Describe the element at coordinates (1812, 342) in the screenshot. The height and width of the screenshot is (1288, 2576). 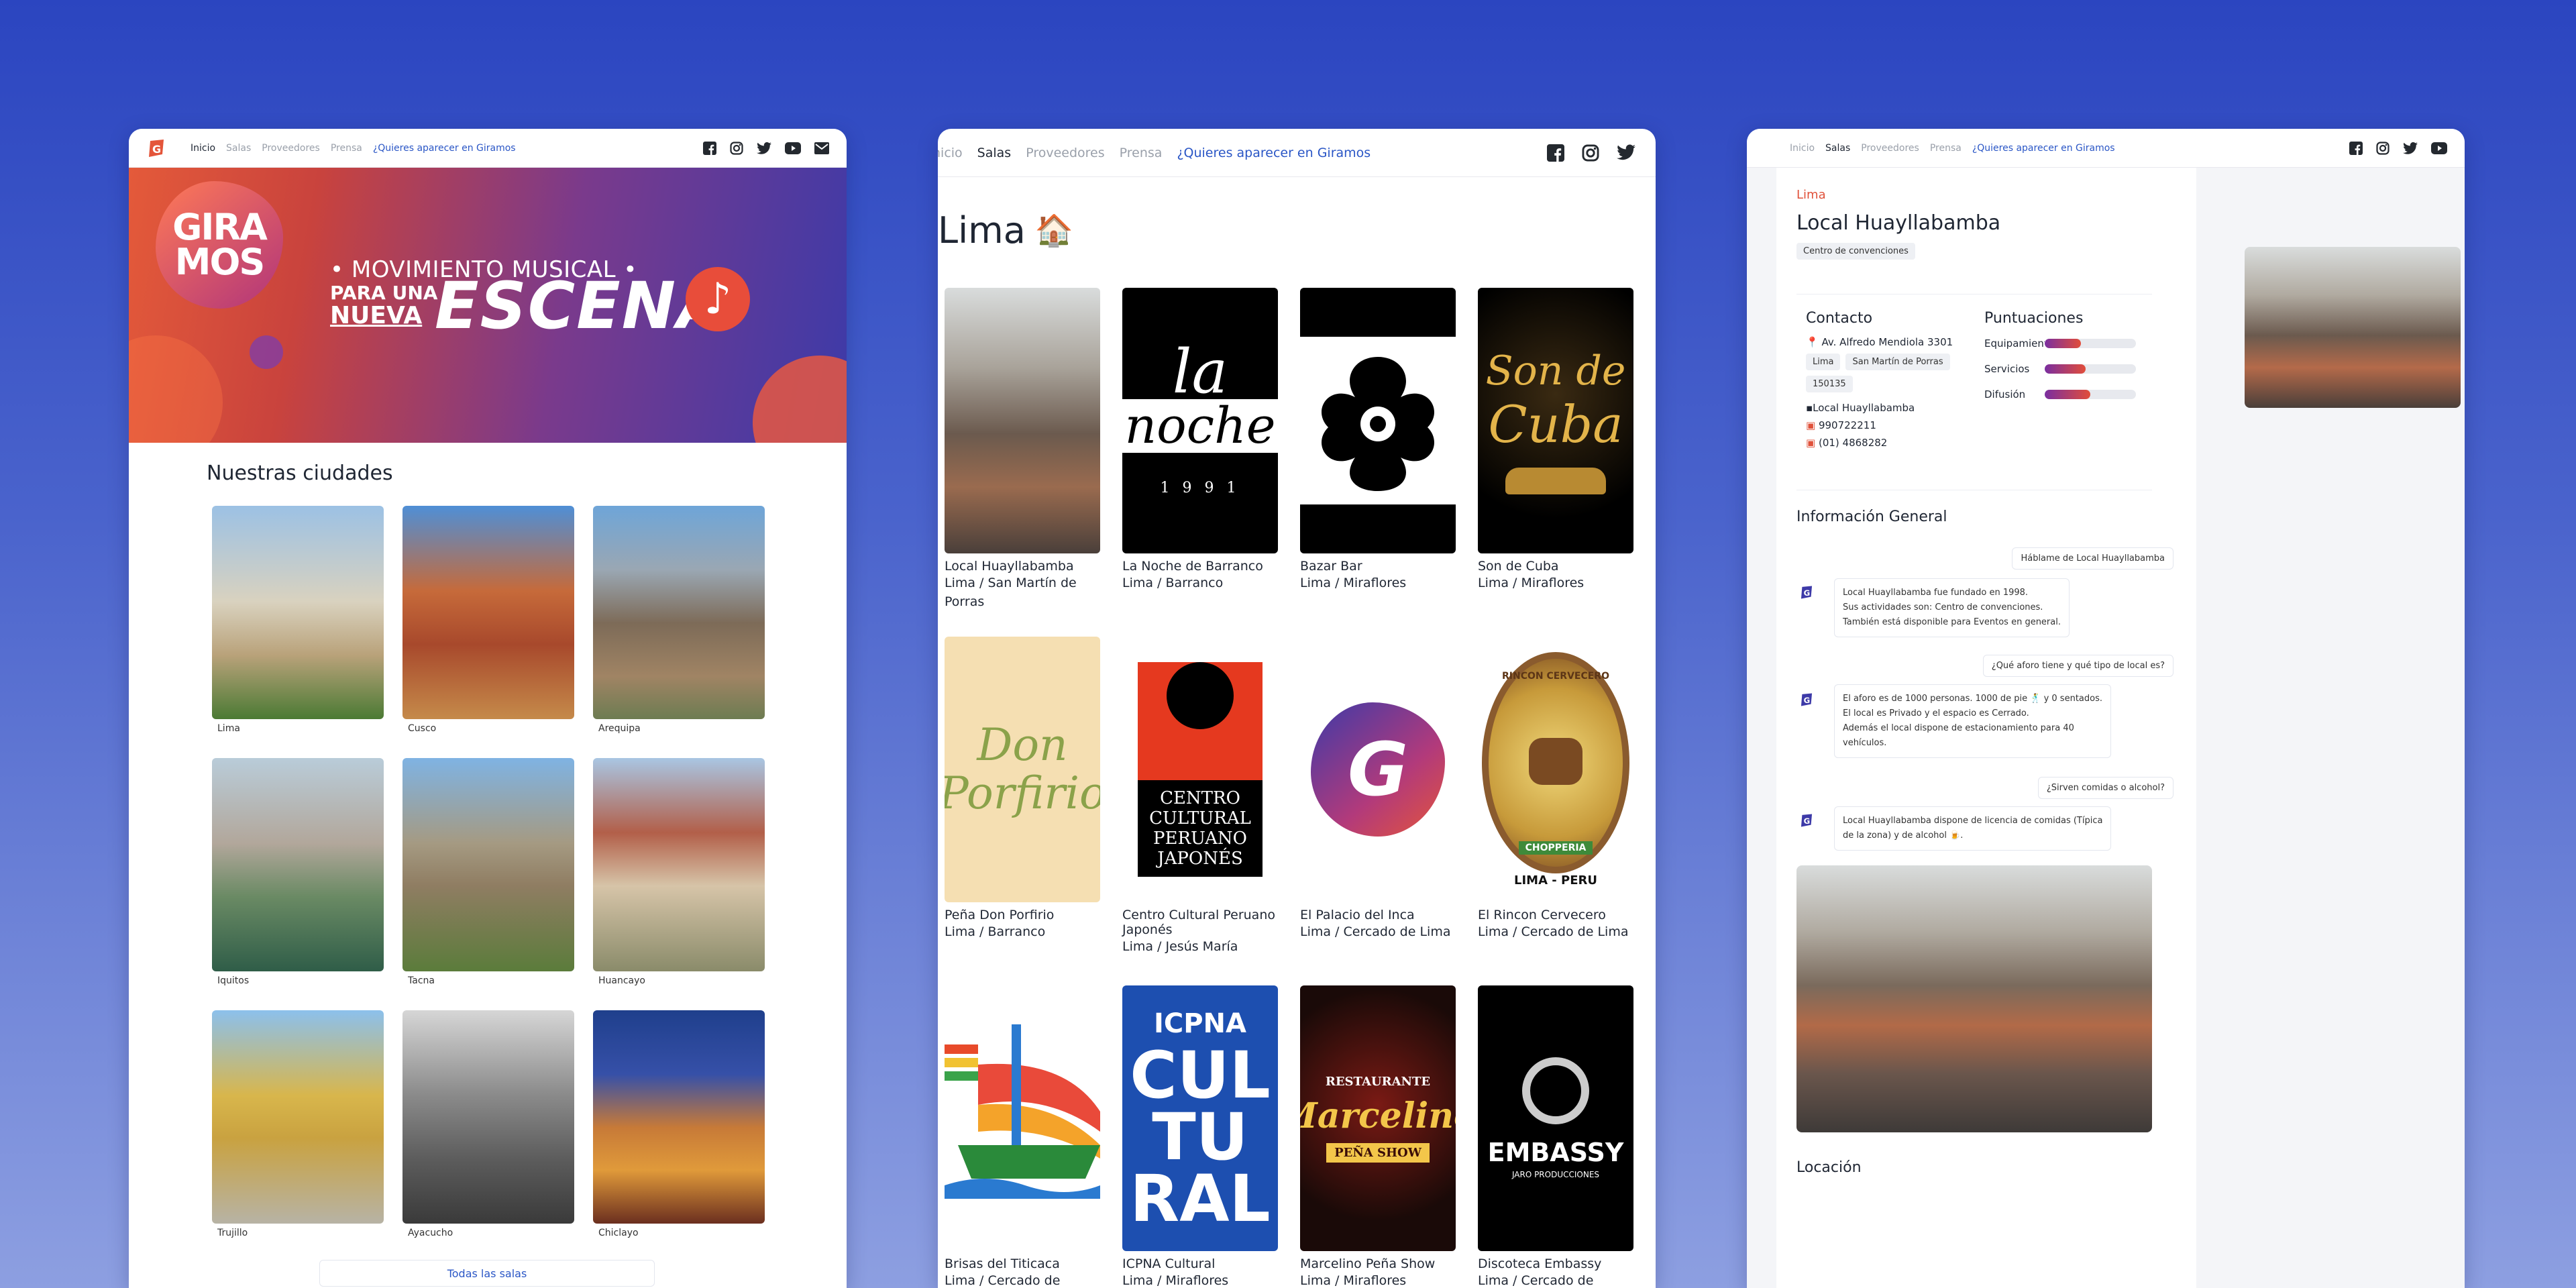
I see `pin-icon: 📍` at that location.